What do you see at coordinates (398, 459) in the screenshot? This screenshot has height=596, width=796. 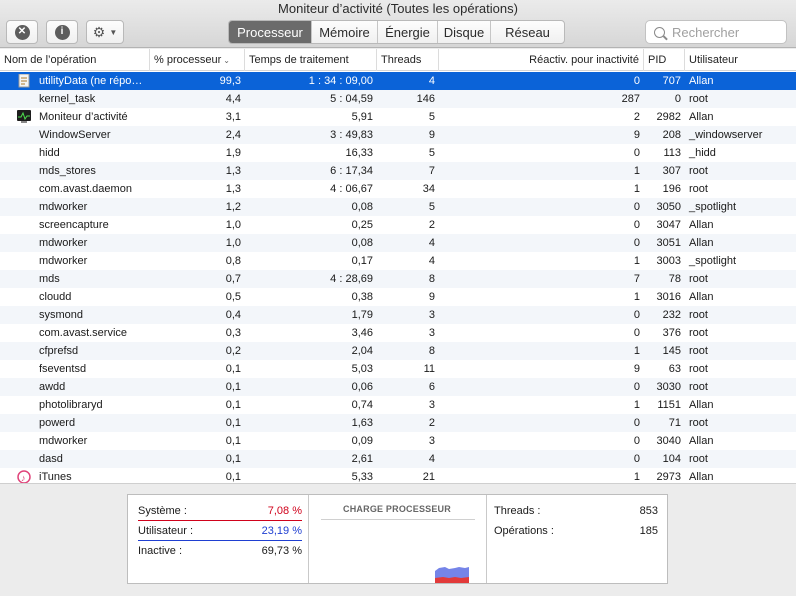 I see `table-row: dasd 0,1 2,61 4 0 104 root` at bounding box center [398, 459].